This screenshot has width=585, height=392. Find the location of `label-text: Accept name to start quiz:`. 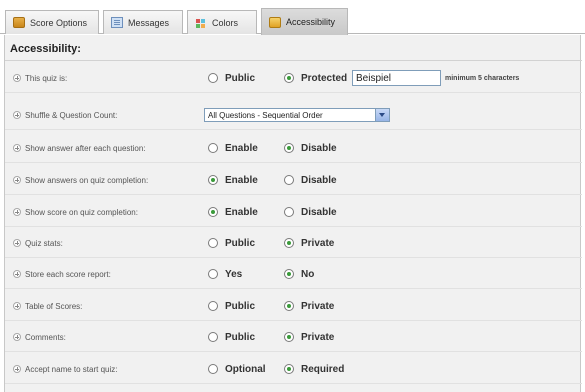

label-text: Accept name to start quiz: is located at coordinates (71, 369).